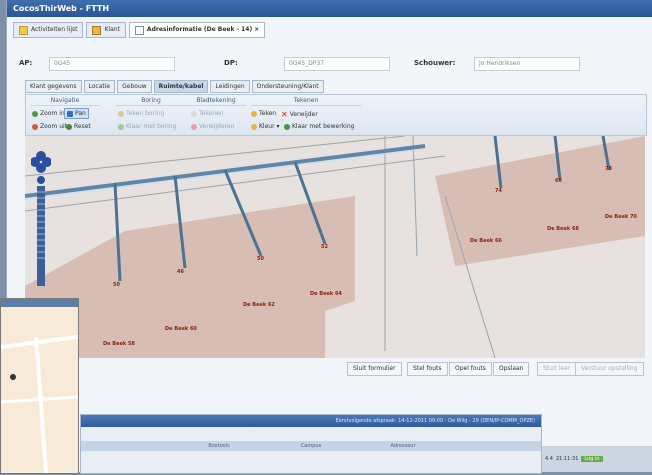 The width and height of the screenshot is (652, 475). Describe the element at coordinates (558, 181) in the screenshot. I see `map-label-number: 66` at that location.